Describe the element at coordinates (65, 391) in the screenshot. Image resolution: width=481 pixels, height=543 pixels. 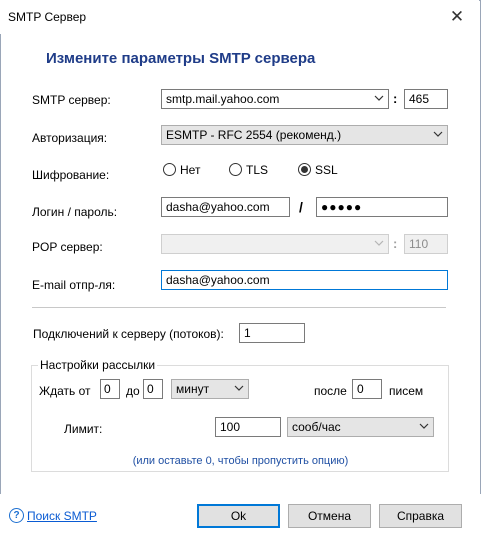
I see `wait-from-label: Ждать от` at that location.